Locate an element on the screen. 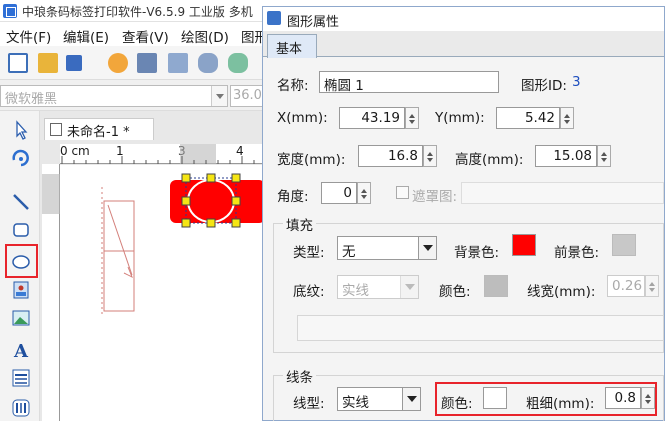  rotate-tool-icon is located at coordinates (21, 158).